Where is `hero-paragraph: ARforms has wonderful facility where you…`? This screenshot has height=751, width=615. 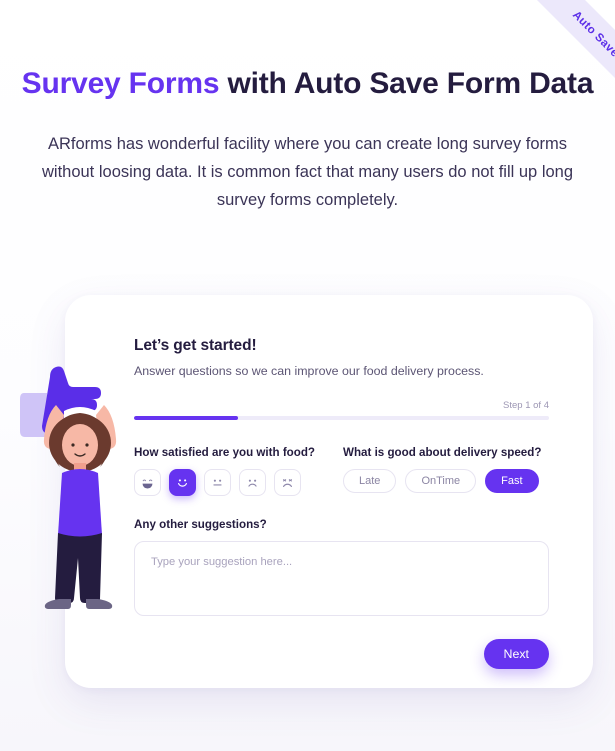 hero-paragraph: ARforms has wonderful facility where you… is located at coordinates (307, 172).